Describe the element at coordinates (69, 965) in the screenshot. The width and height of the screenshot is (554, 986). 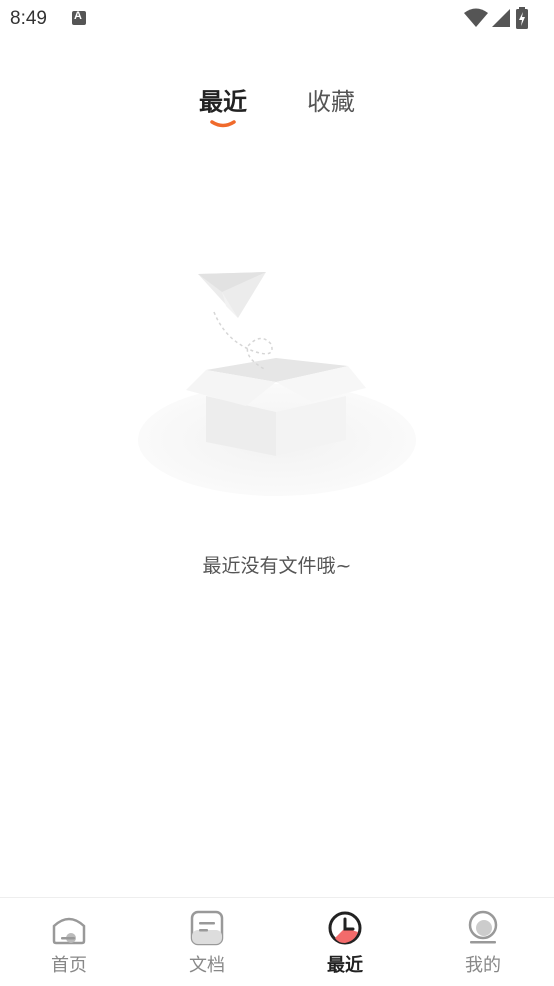
I see `nav-label-home: 首页` at that location.